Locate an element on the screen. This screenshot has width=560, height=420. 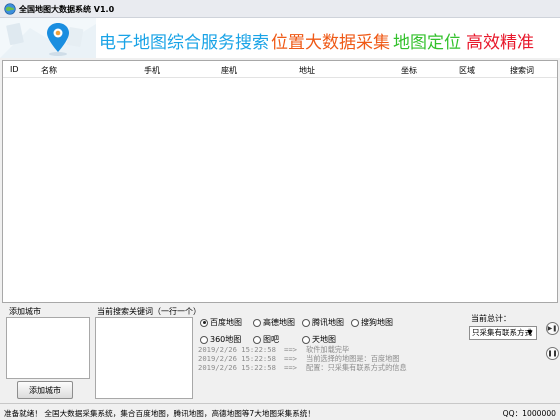
radio-sogou-map: 搜狗地图 is located at coordinates (372, 322).